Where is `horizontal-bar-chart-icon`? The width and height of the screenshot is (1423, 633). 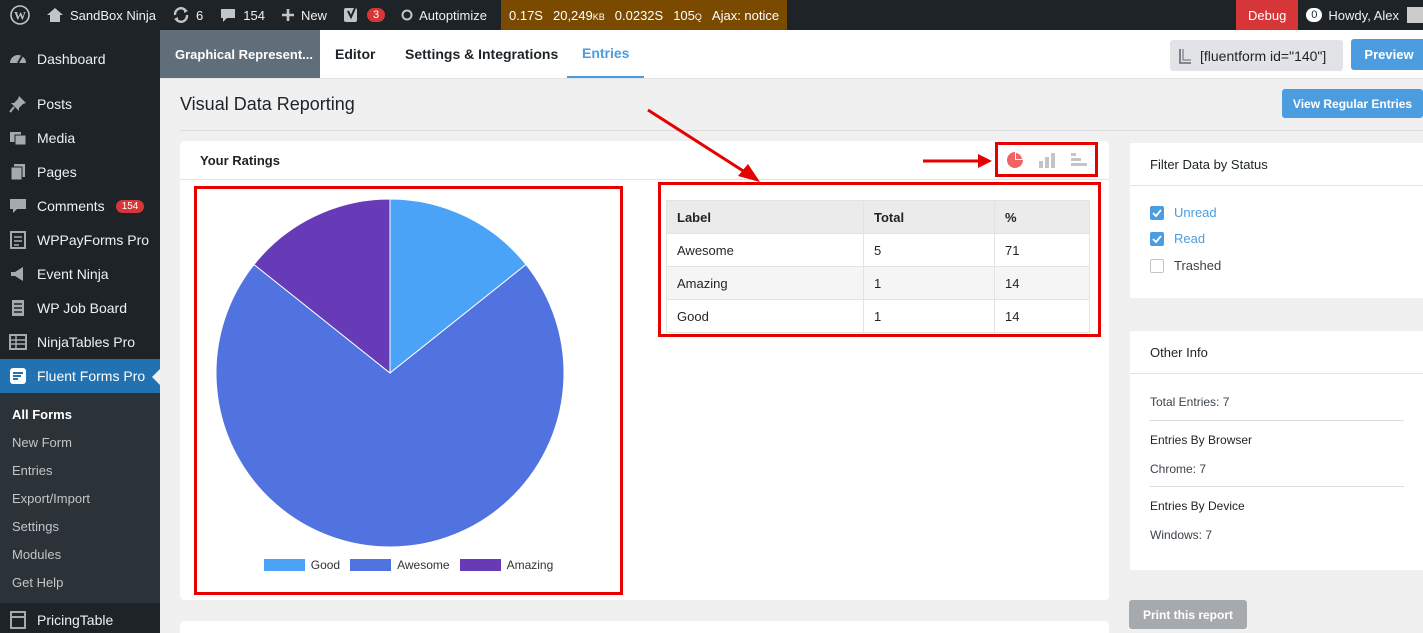 horizontal-bar-chart-icon is located at coordinates (1079, 160).